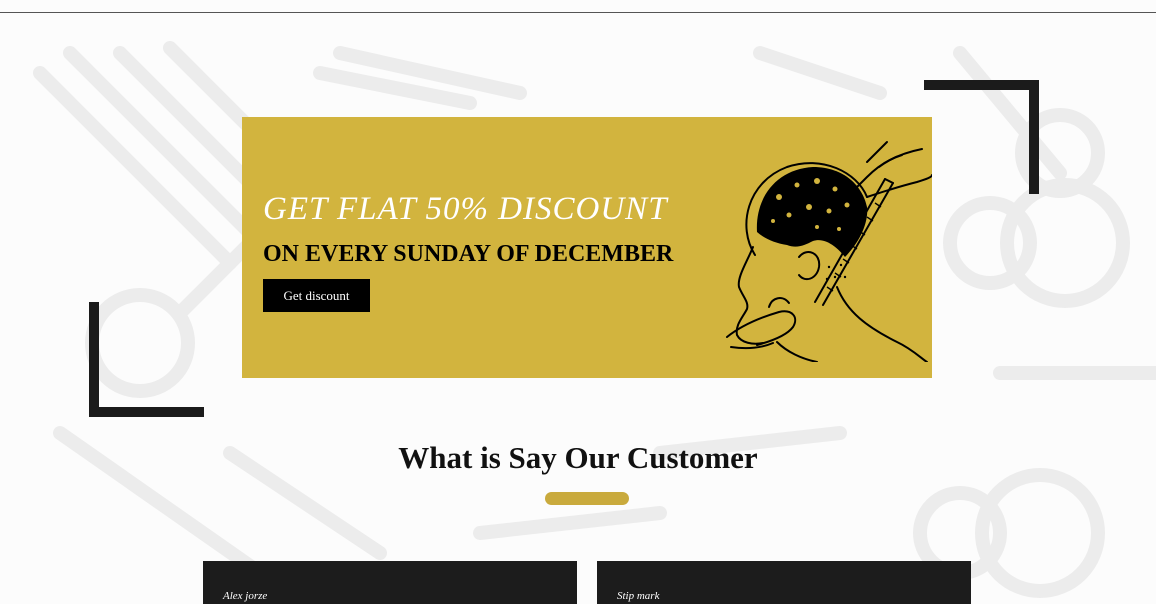 This screenshot has height=604, width=1156. I want to click on corner-bracket-top-right-vertical, so click(1034, 137).